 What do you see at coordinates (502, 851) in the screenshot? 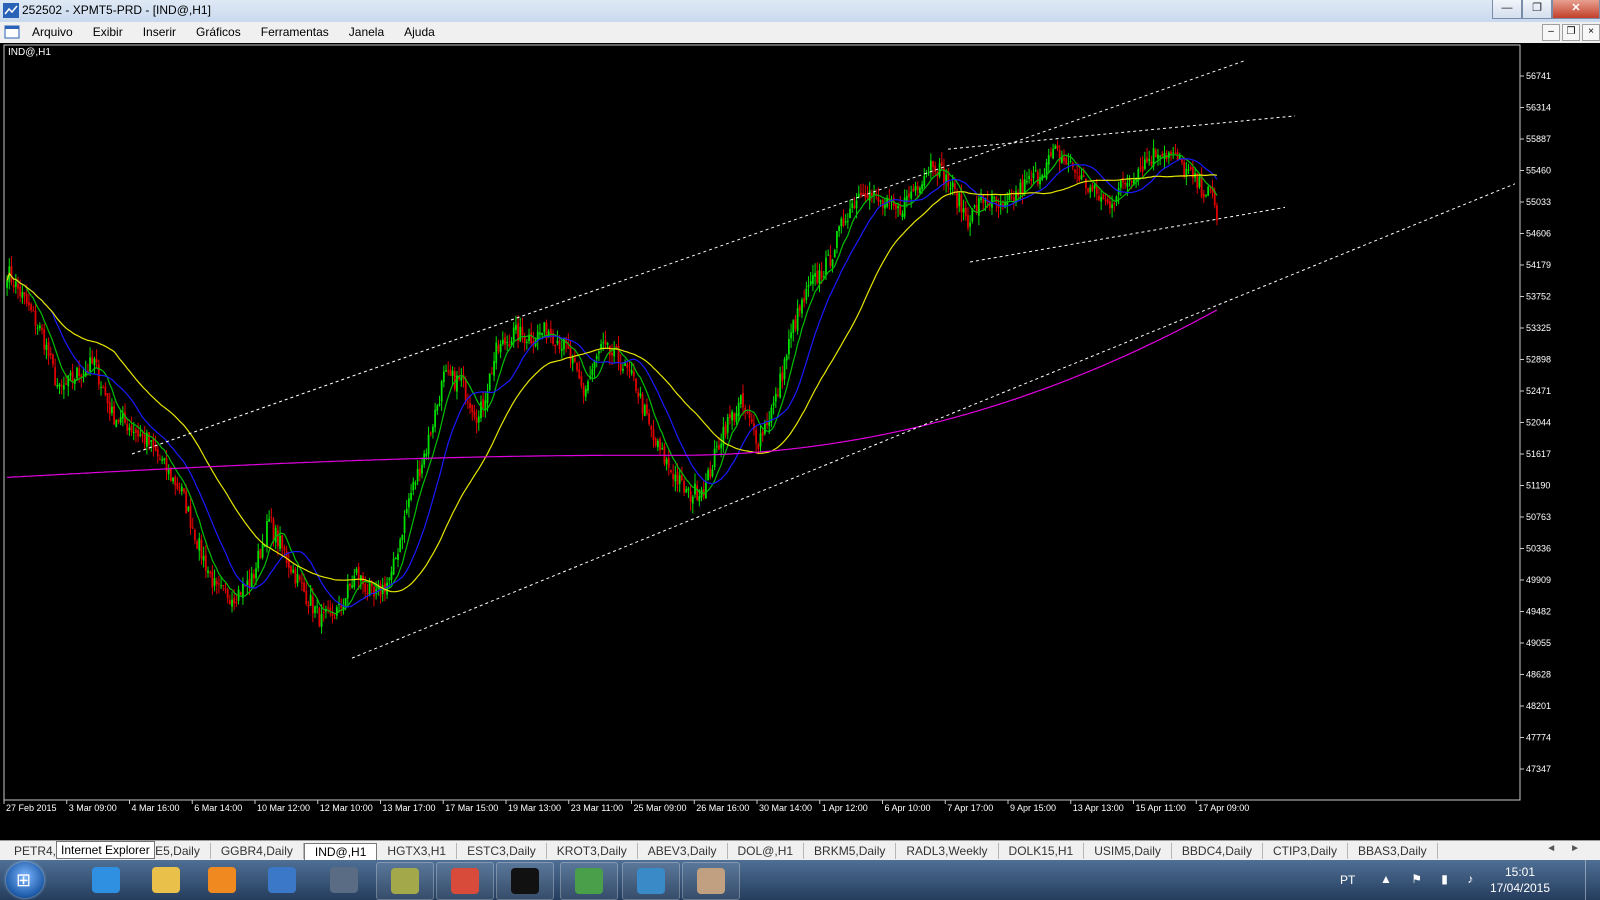
I see `tab-6: ESTC3,Daily` at bounding box center [502, 851].